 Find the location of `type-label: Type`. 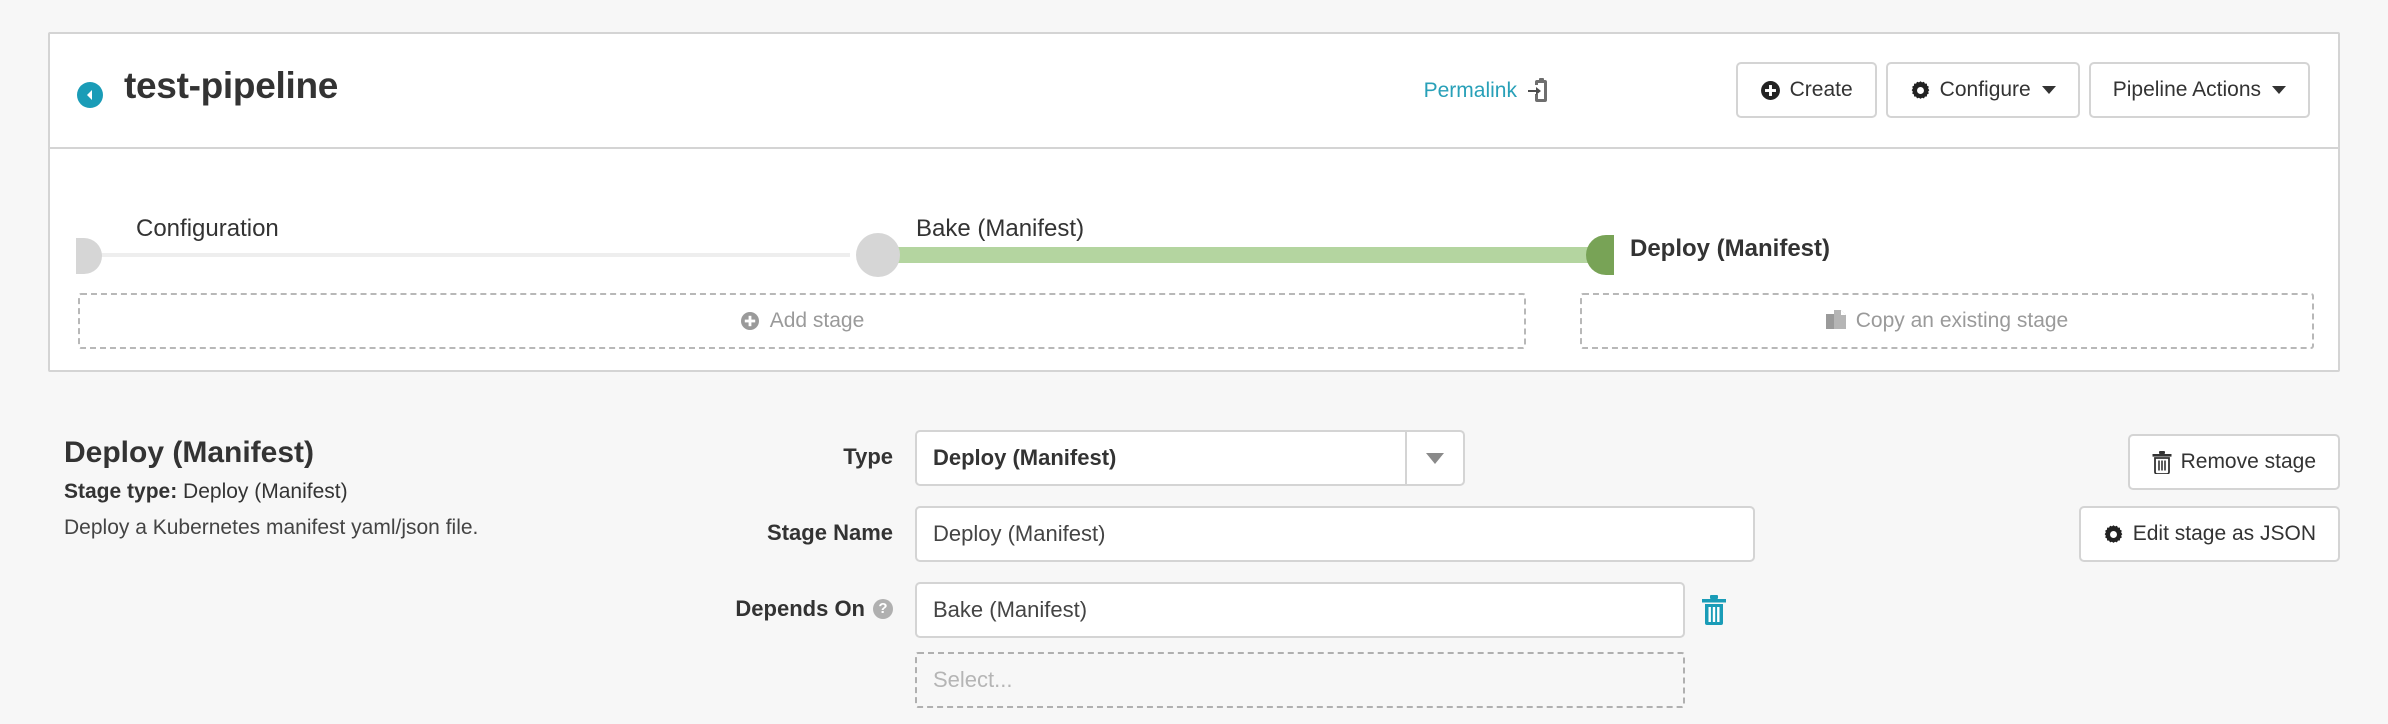

type-label: Type is located at coordinates (868, 456).